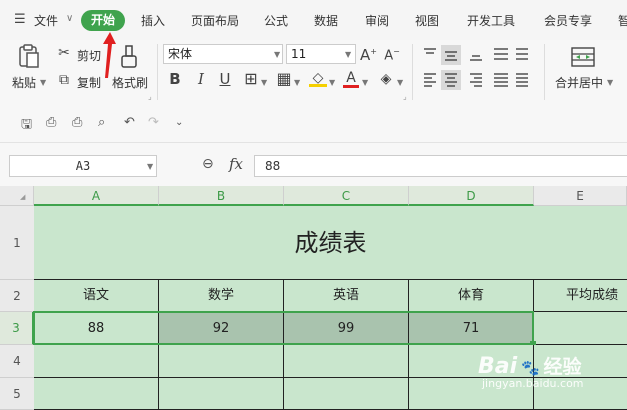 The height and width of the screenshot is (410, 627). I want to click on red-arrow-annotation, so click(109, 55).